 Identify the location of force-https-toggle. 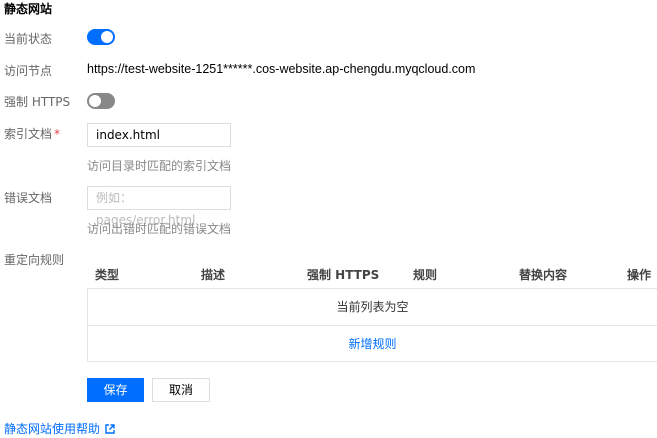
(101, 101).